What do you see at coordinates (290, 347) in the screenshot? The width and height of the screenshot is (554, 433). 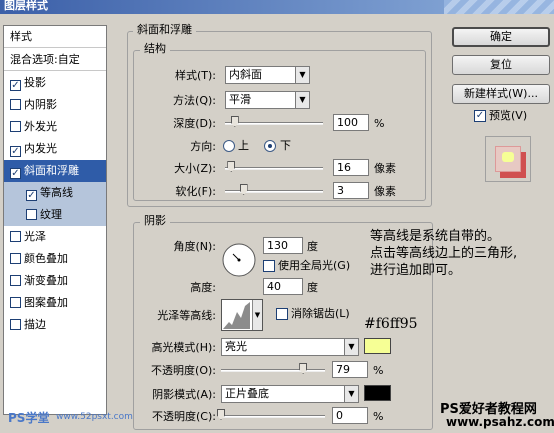 I see `highlight-mode-select: 亮光 ▼` at bounding box center [290, 347].